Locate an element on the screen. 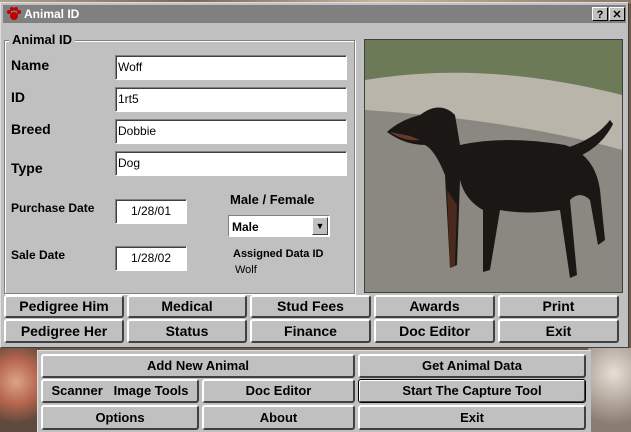  awards-label: Awards is located at coordinates (434, 306).